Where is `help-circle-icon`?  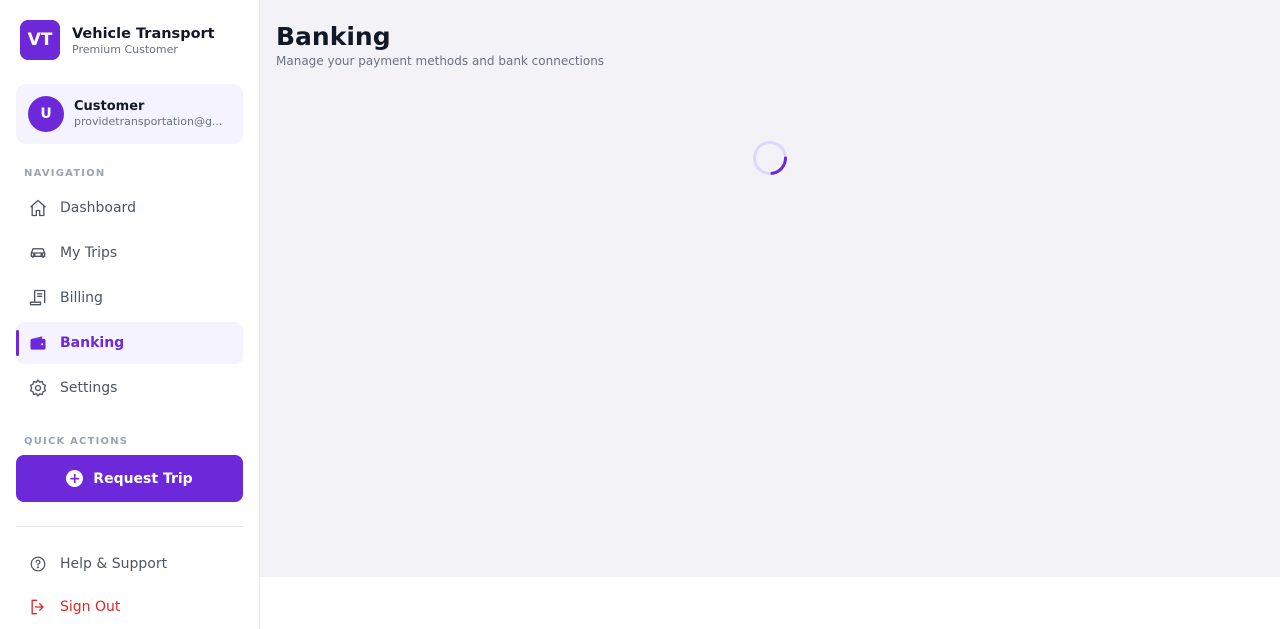
help-circle-icon is located at coordinates (38, 564).